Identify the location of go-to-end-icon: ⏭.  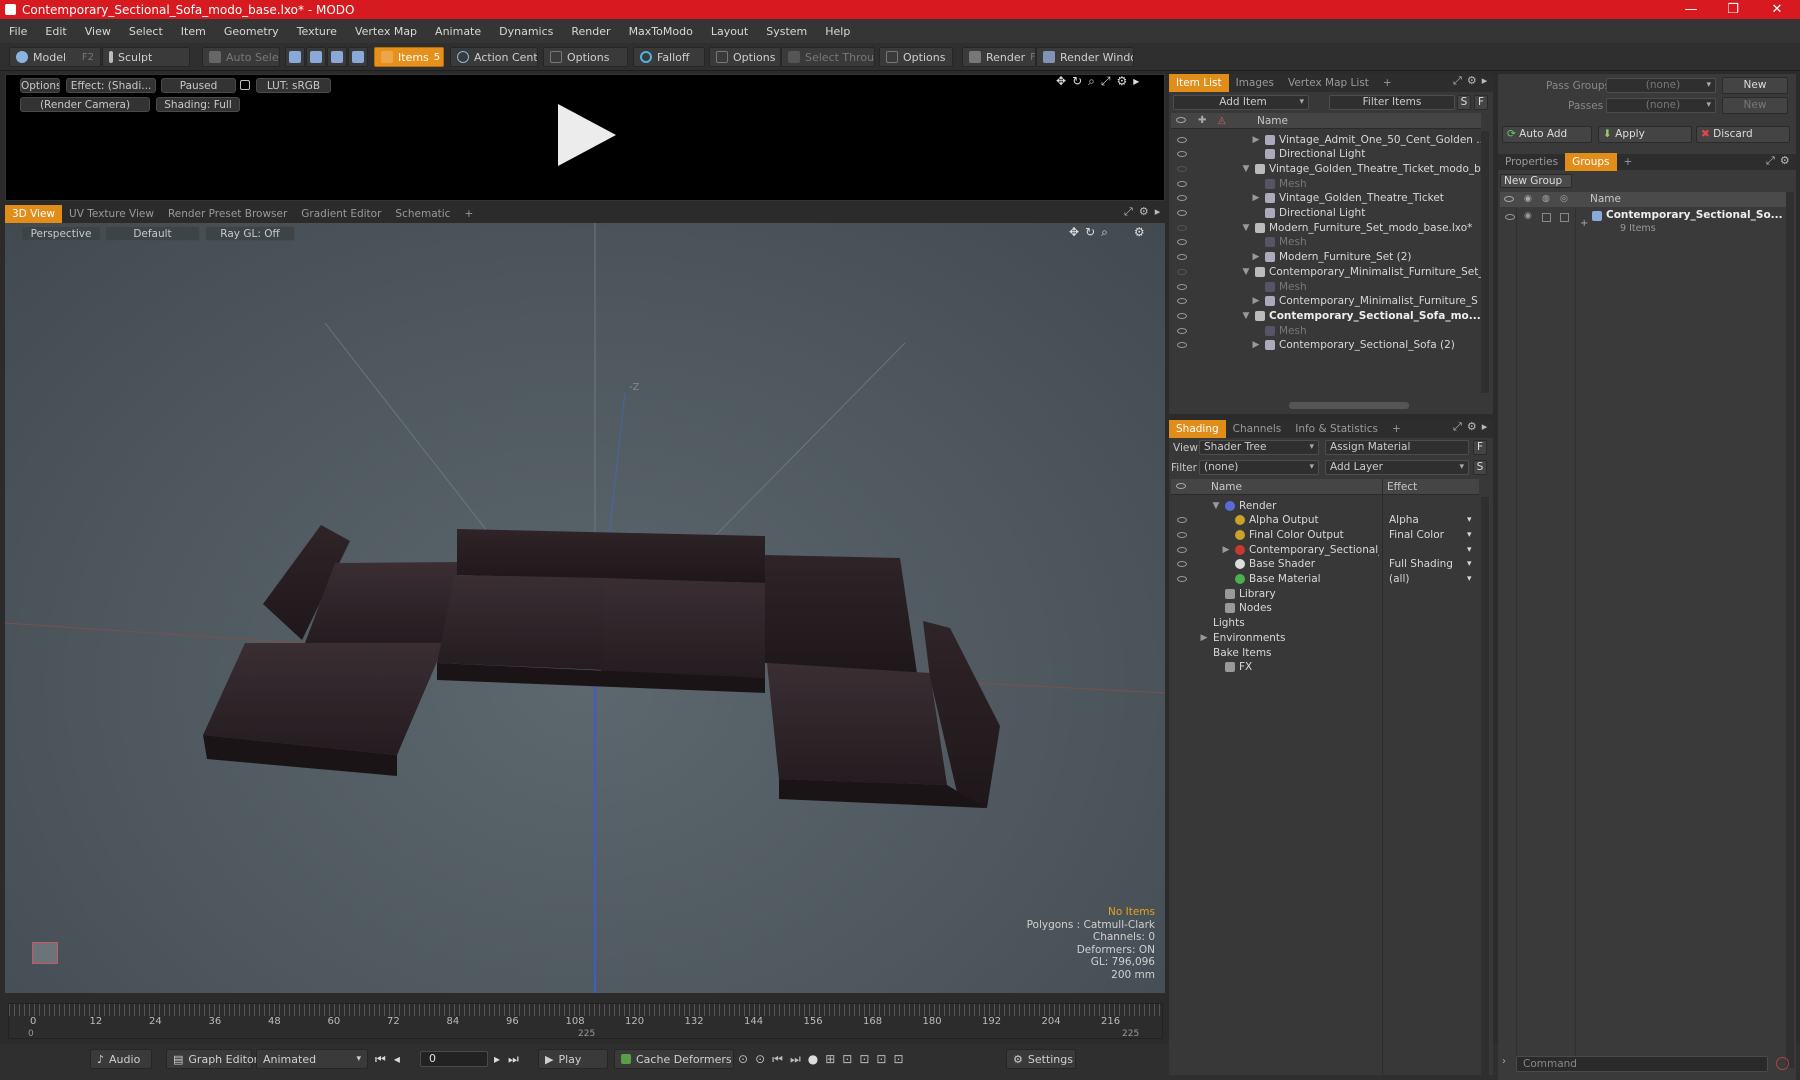
(513, 1059).